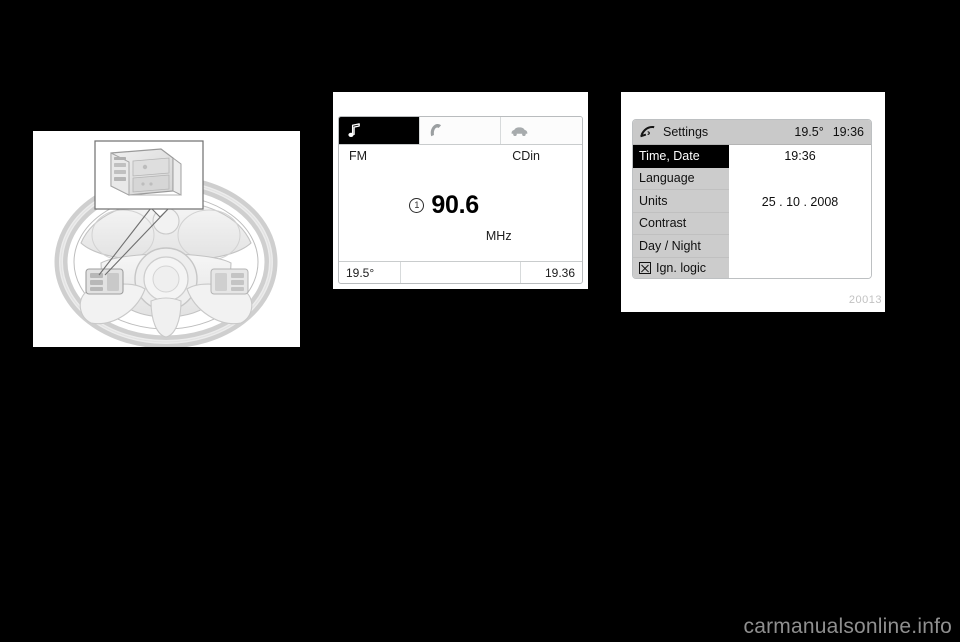 The image size is (960, 642). I want to click on header-temperature: 19.5°, so click(809, 132).